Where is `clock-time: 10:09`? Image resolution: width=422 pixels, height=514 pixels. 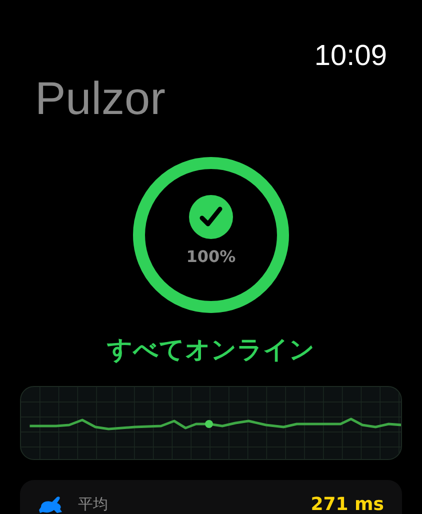
clock-time: 10:09 is located at coordinates (350, 56).